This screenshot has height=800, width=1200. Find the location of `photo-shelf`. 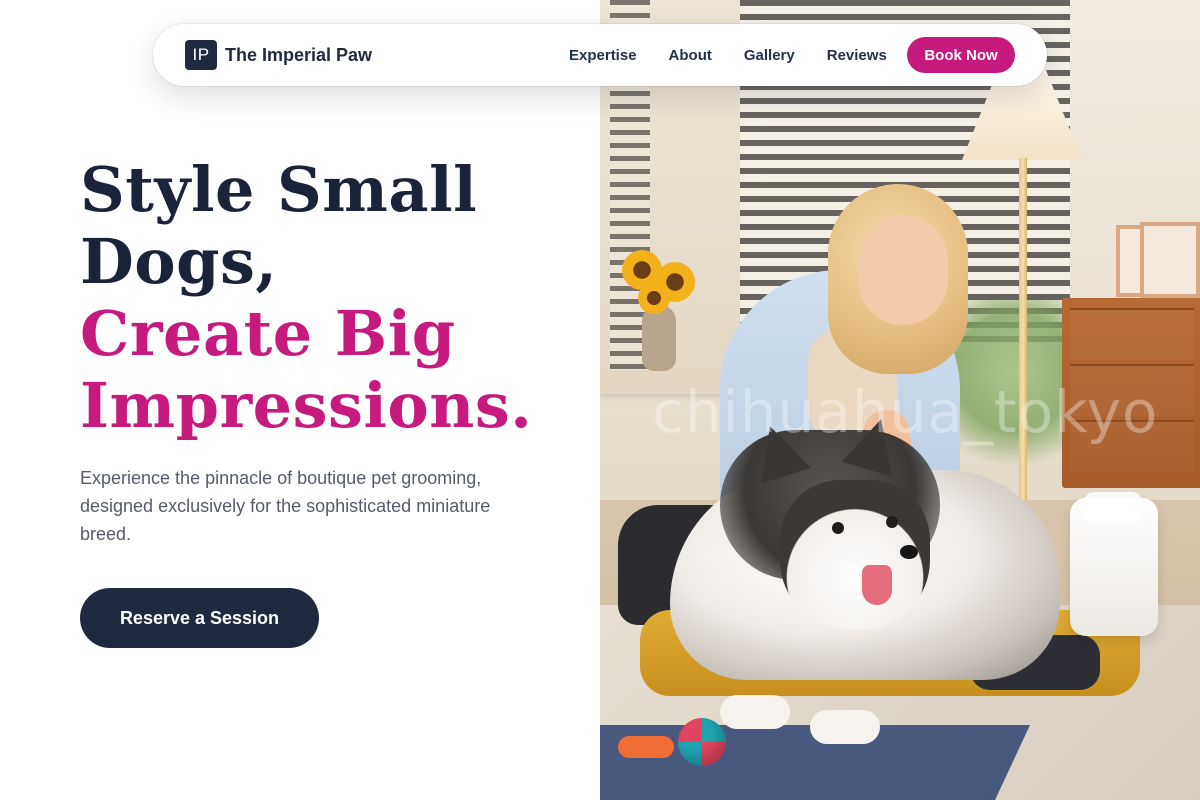

photo-shelf is located at coordinates (662, 383).